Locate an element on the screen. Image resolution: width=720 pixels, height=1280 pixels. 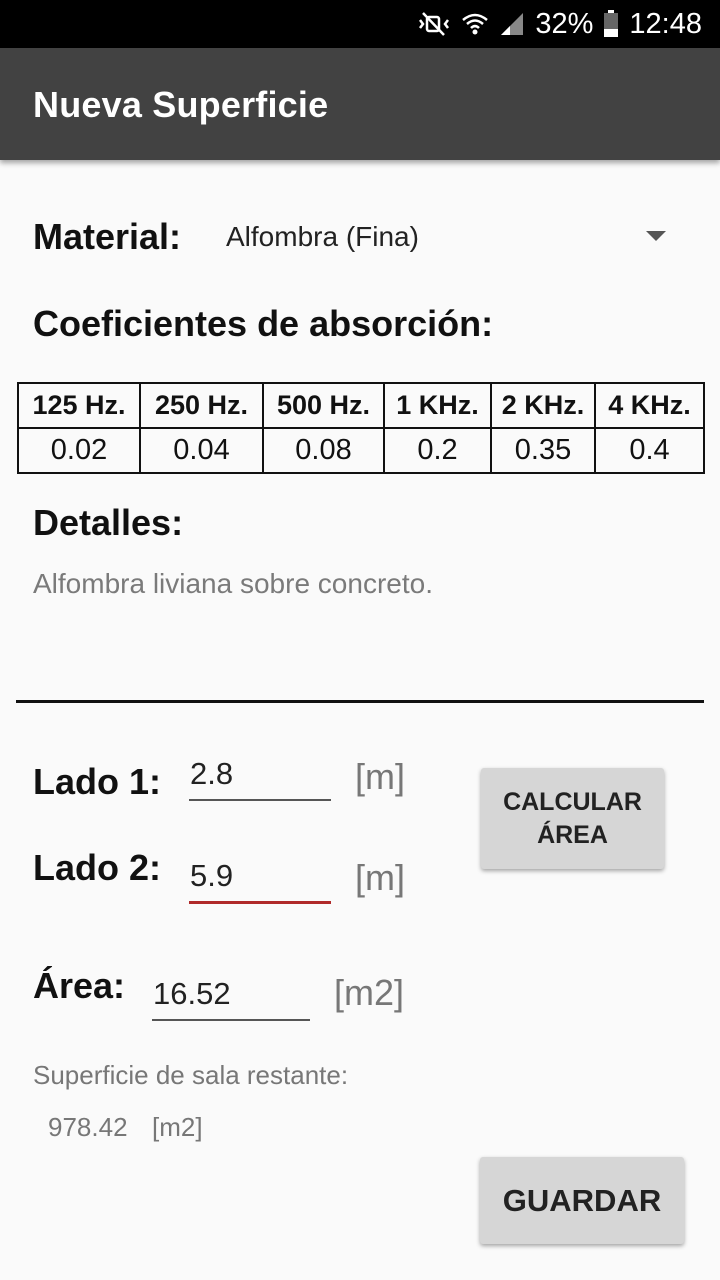
signal-icon is located at coordinates (512, 24).